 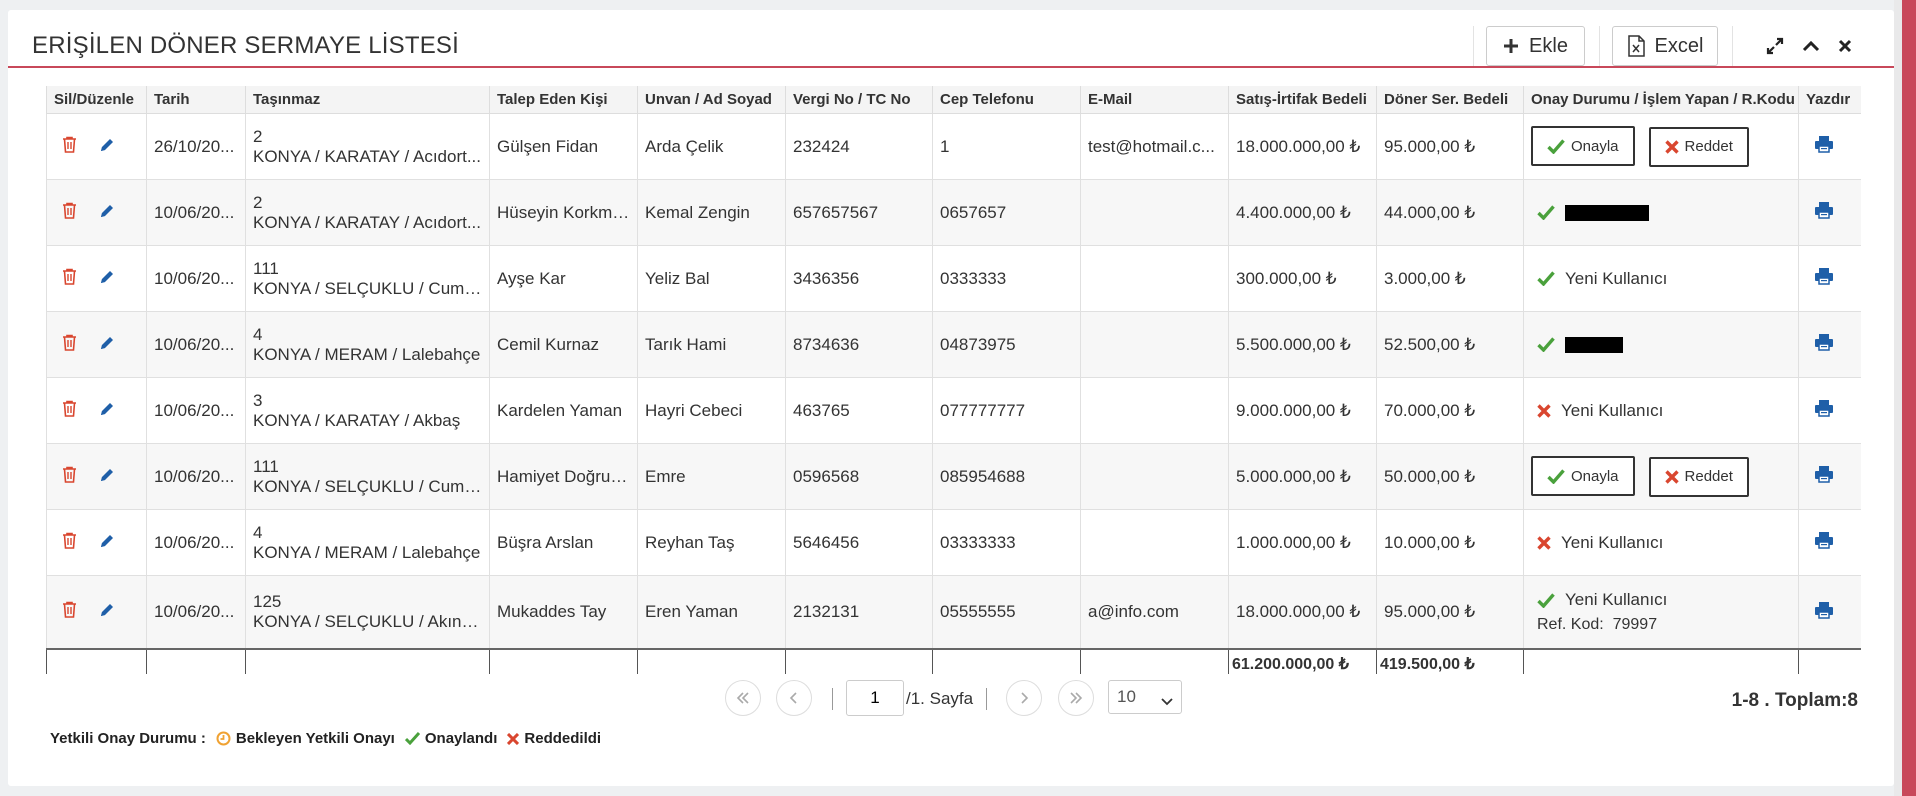 I want to click on ref-code-value: 79997, so click(x=1635, y=624).